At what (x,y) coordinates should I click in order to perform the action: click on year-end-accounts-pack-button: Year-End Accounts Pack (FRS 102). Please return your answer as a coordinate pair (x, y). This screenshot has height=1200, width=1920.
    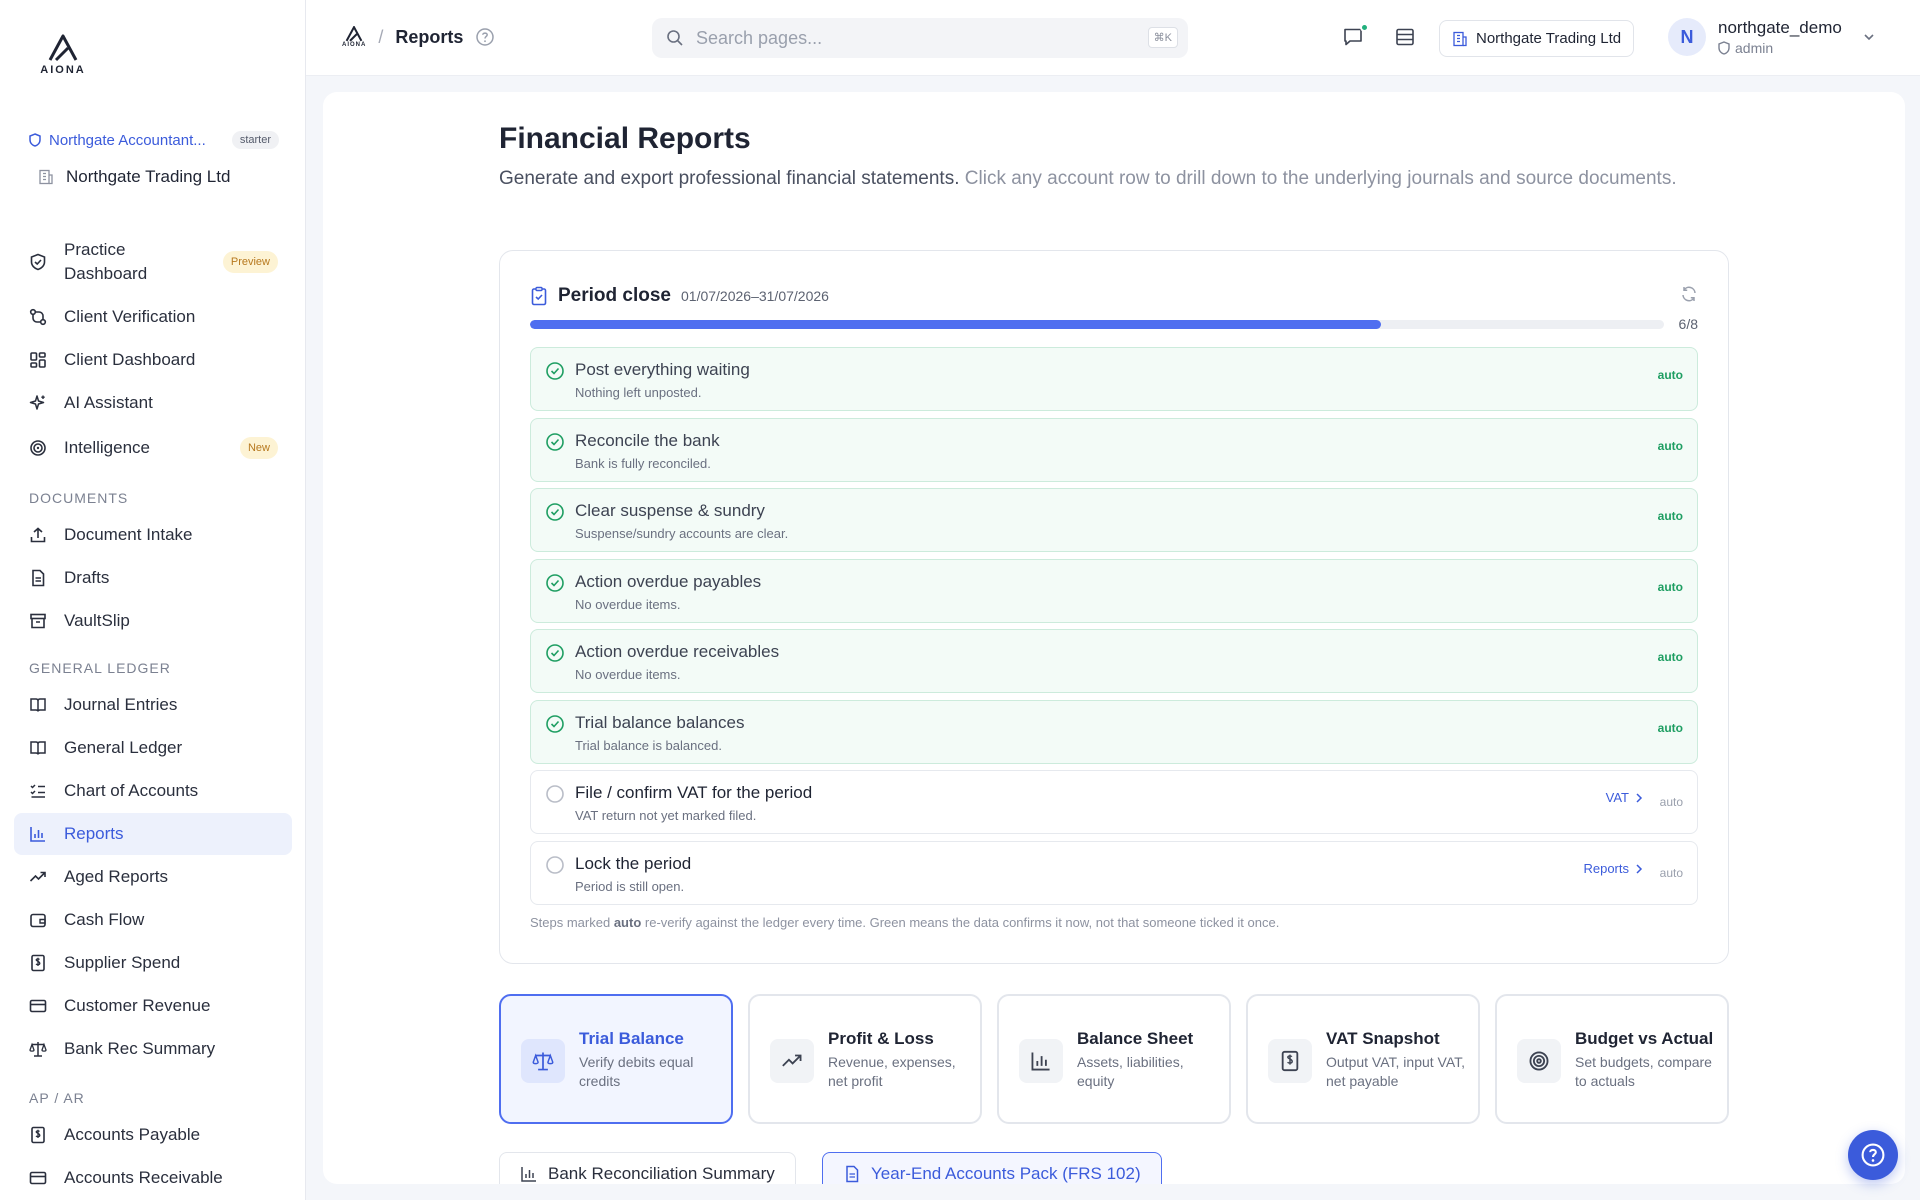
    Looking at the image, I should click on (992, 1168).